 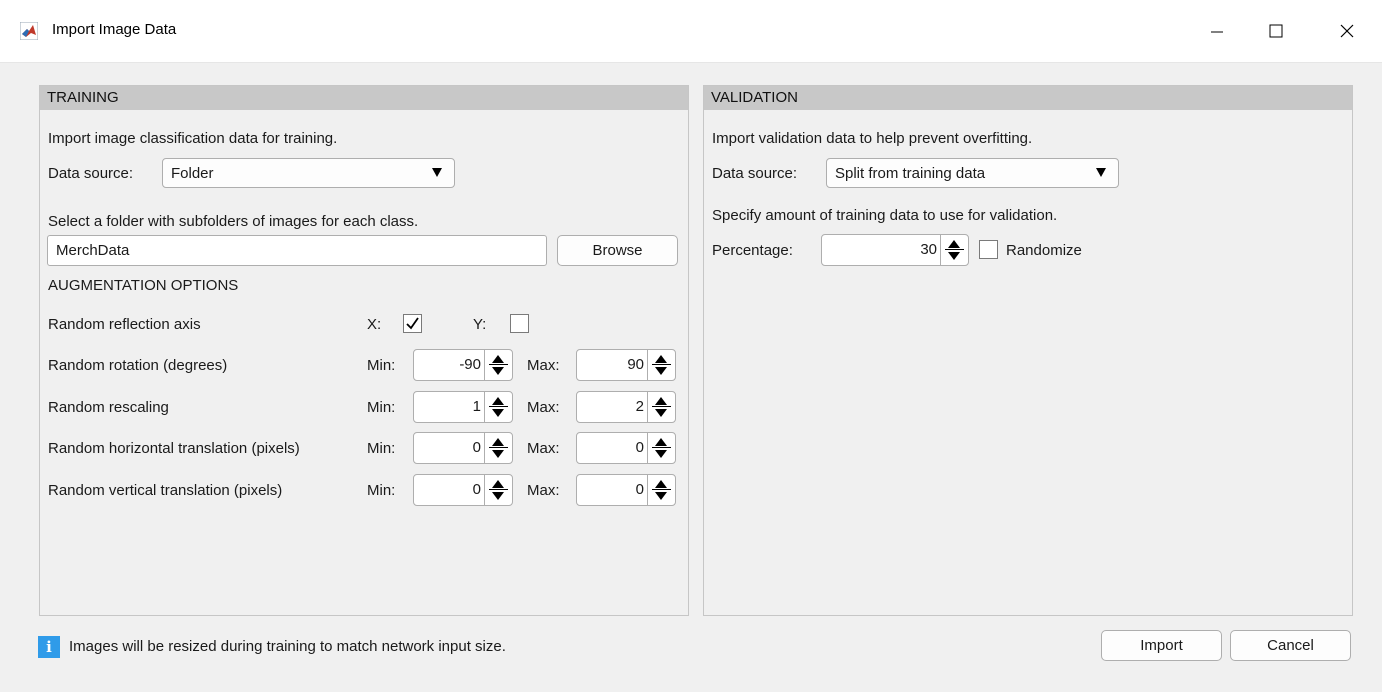 I want to click on rescaling-min-value: 1, so click(x=476, y=406).